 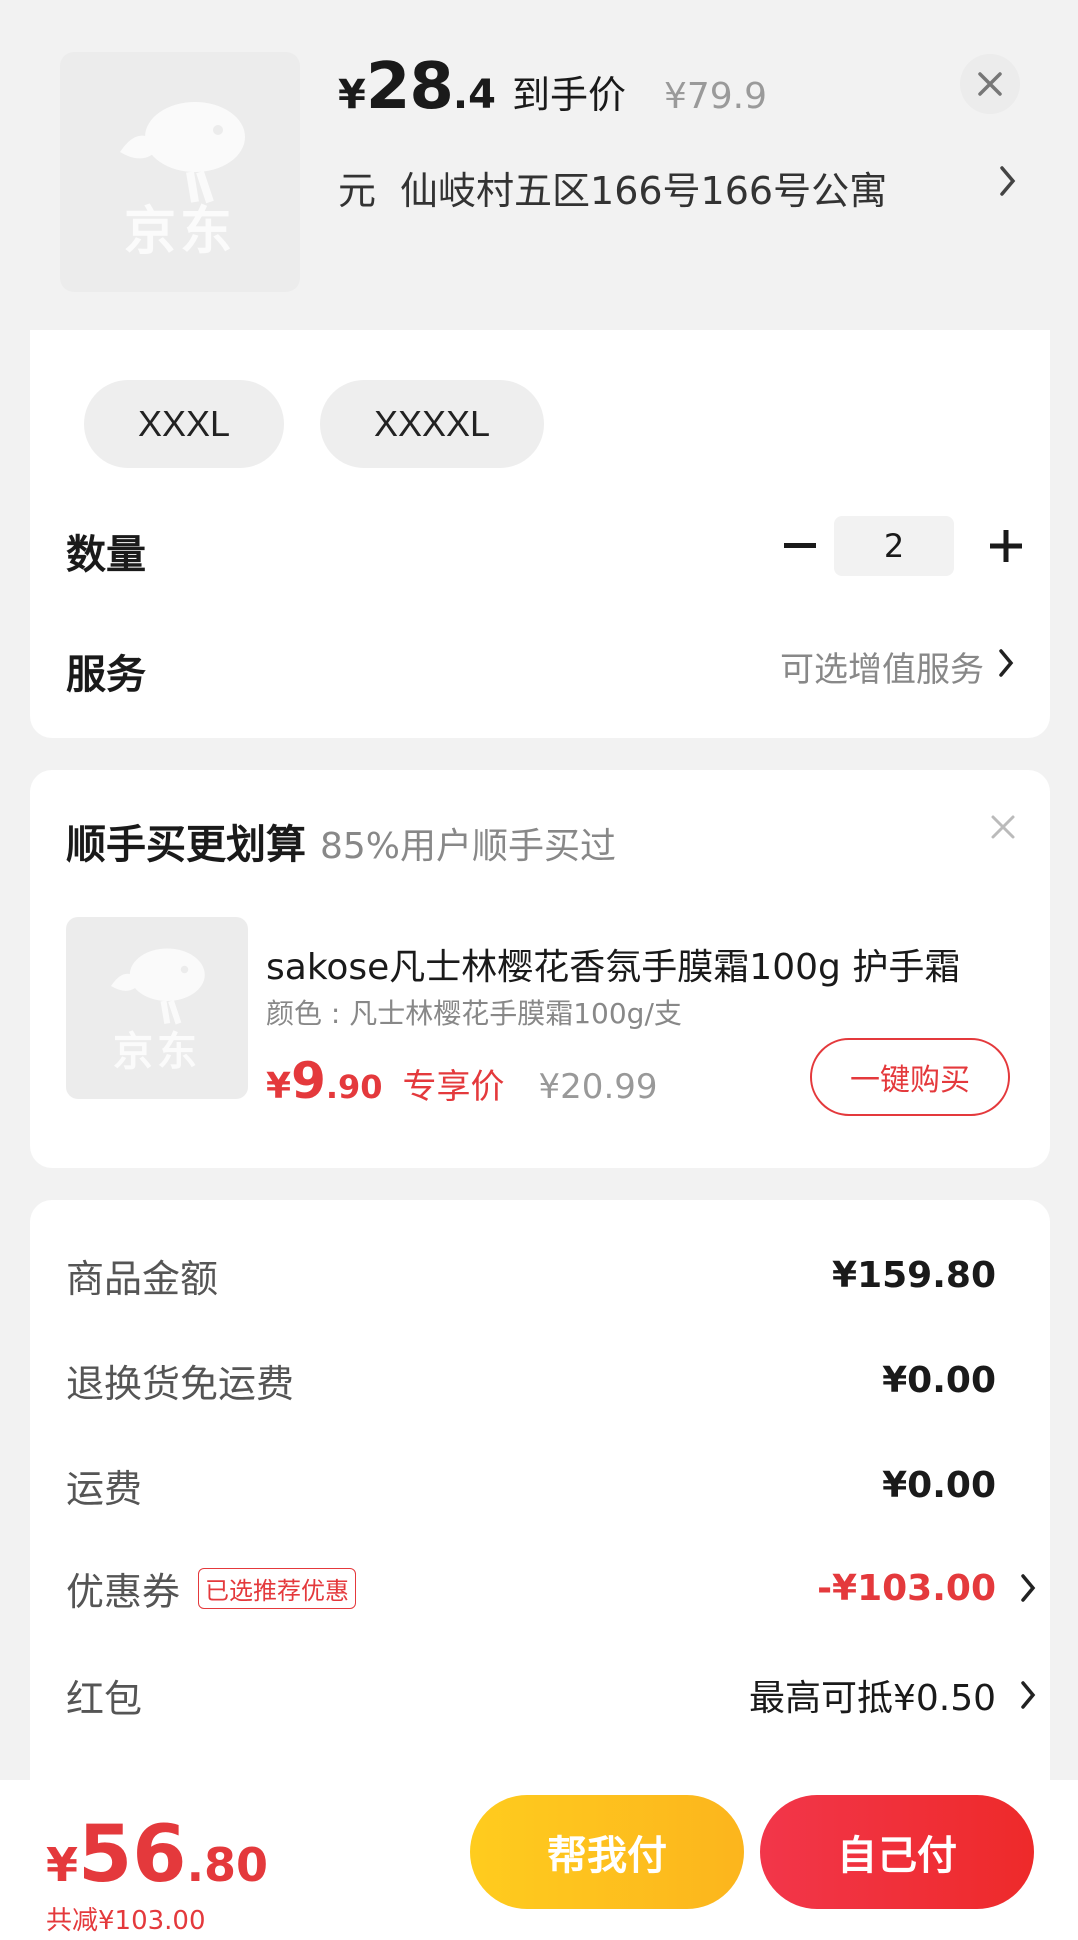 I want to click on product-thumbnail: 京东, so click(x=180, y=172).